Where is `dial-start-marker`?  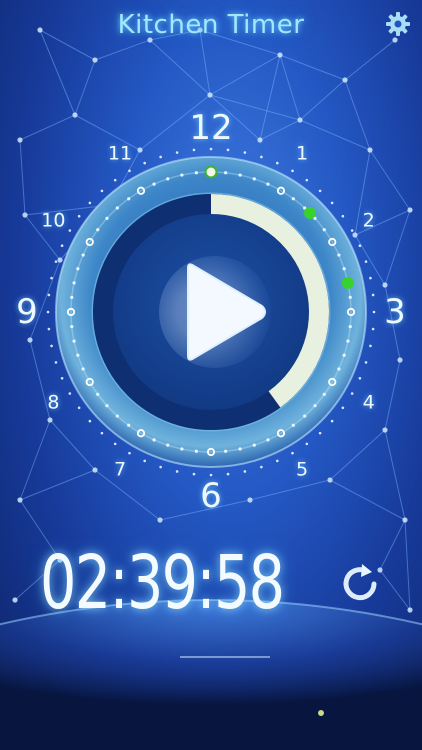 dial-start-marker is located at coordinates (211, 172).